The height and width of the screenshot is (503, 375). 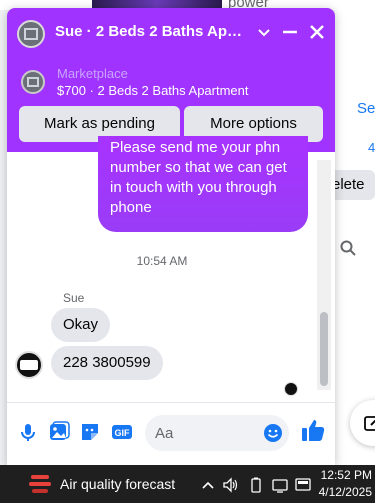 What do you see at coordinates (324, 349) in the screenshot?
I see `scrollbar-thumb` at bounding box center [324, 349].